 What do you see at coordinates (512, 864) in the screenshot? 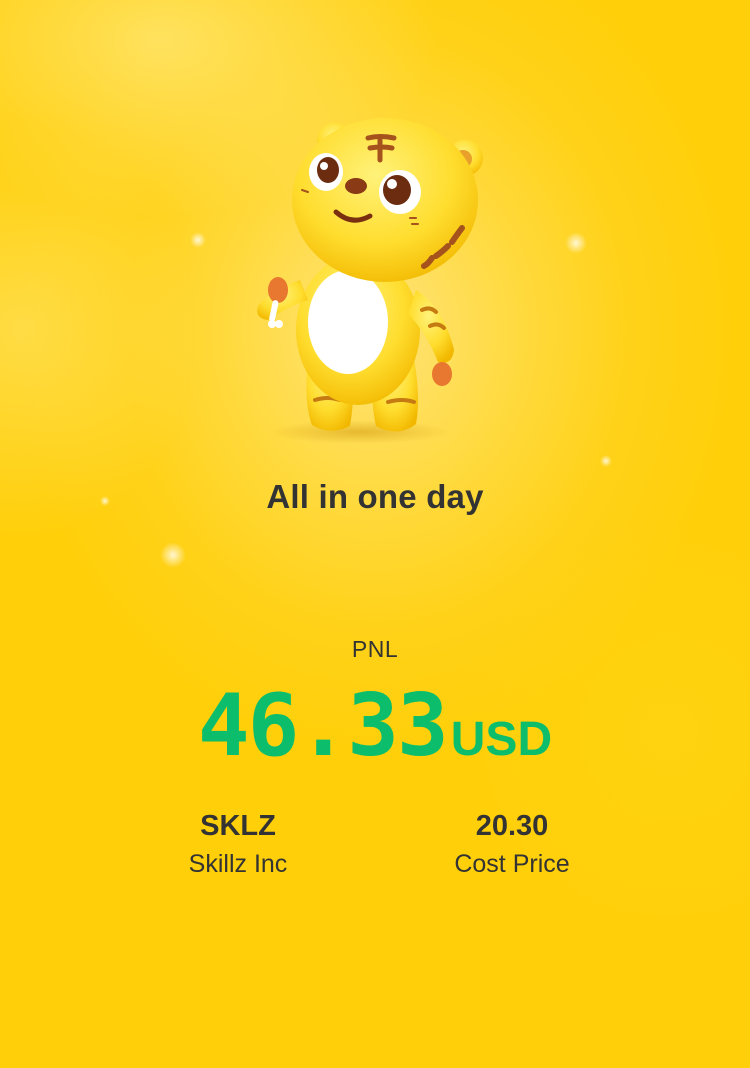
I see `cost-label: Cost Price` at bounding box center [512, 864].